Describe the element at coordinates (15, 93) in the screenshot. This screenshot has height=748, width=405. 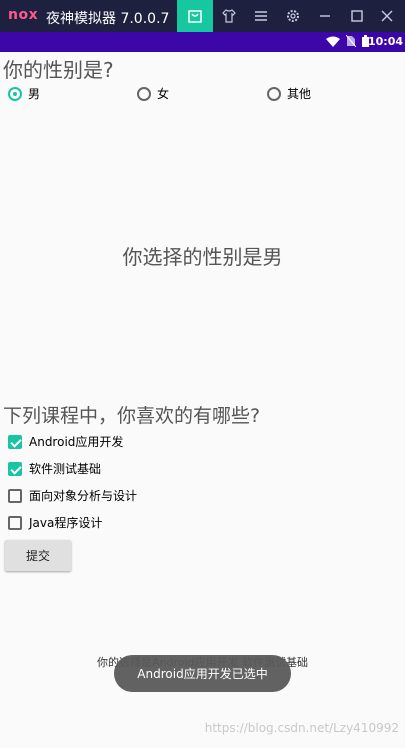
I see `radio-button-checked` at that location.